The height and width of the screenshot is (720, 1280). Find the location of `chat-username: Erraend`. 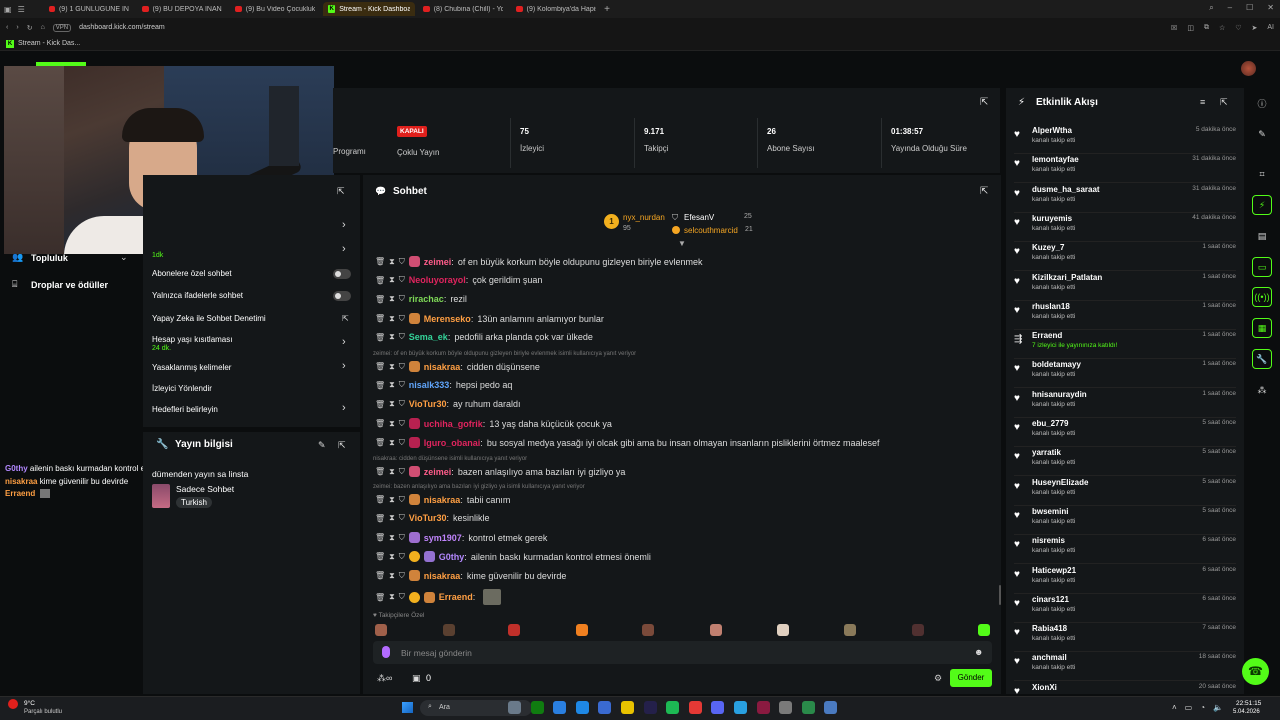

chat-username: Erraend is located at coordinates (456, 597).